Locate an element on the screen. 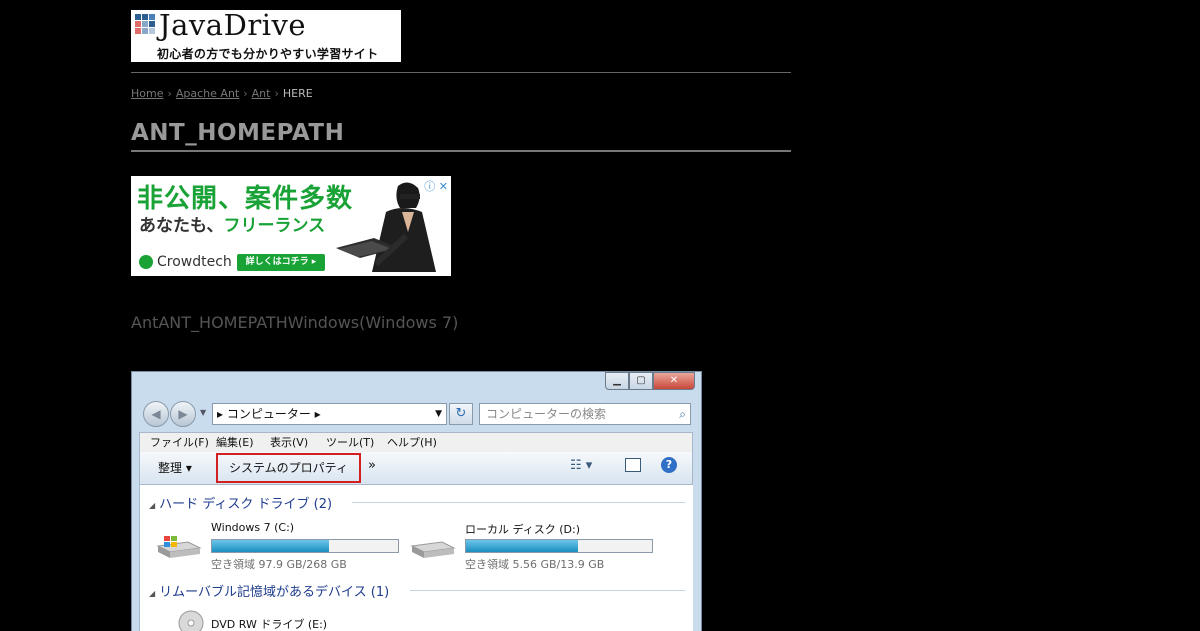 Image resolution: width=1200 pixels, height=631 pixels. menu-tools: ツール(T) is located at coordinates (350, 442).